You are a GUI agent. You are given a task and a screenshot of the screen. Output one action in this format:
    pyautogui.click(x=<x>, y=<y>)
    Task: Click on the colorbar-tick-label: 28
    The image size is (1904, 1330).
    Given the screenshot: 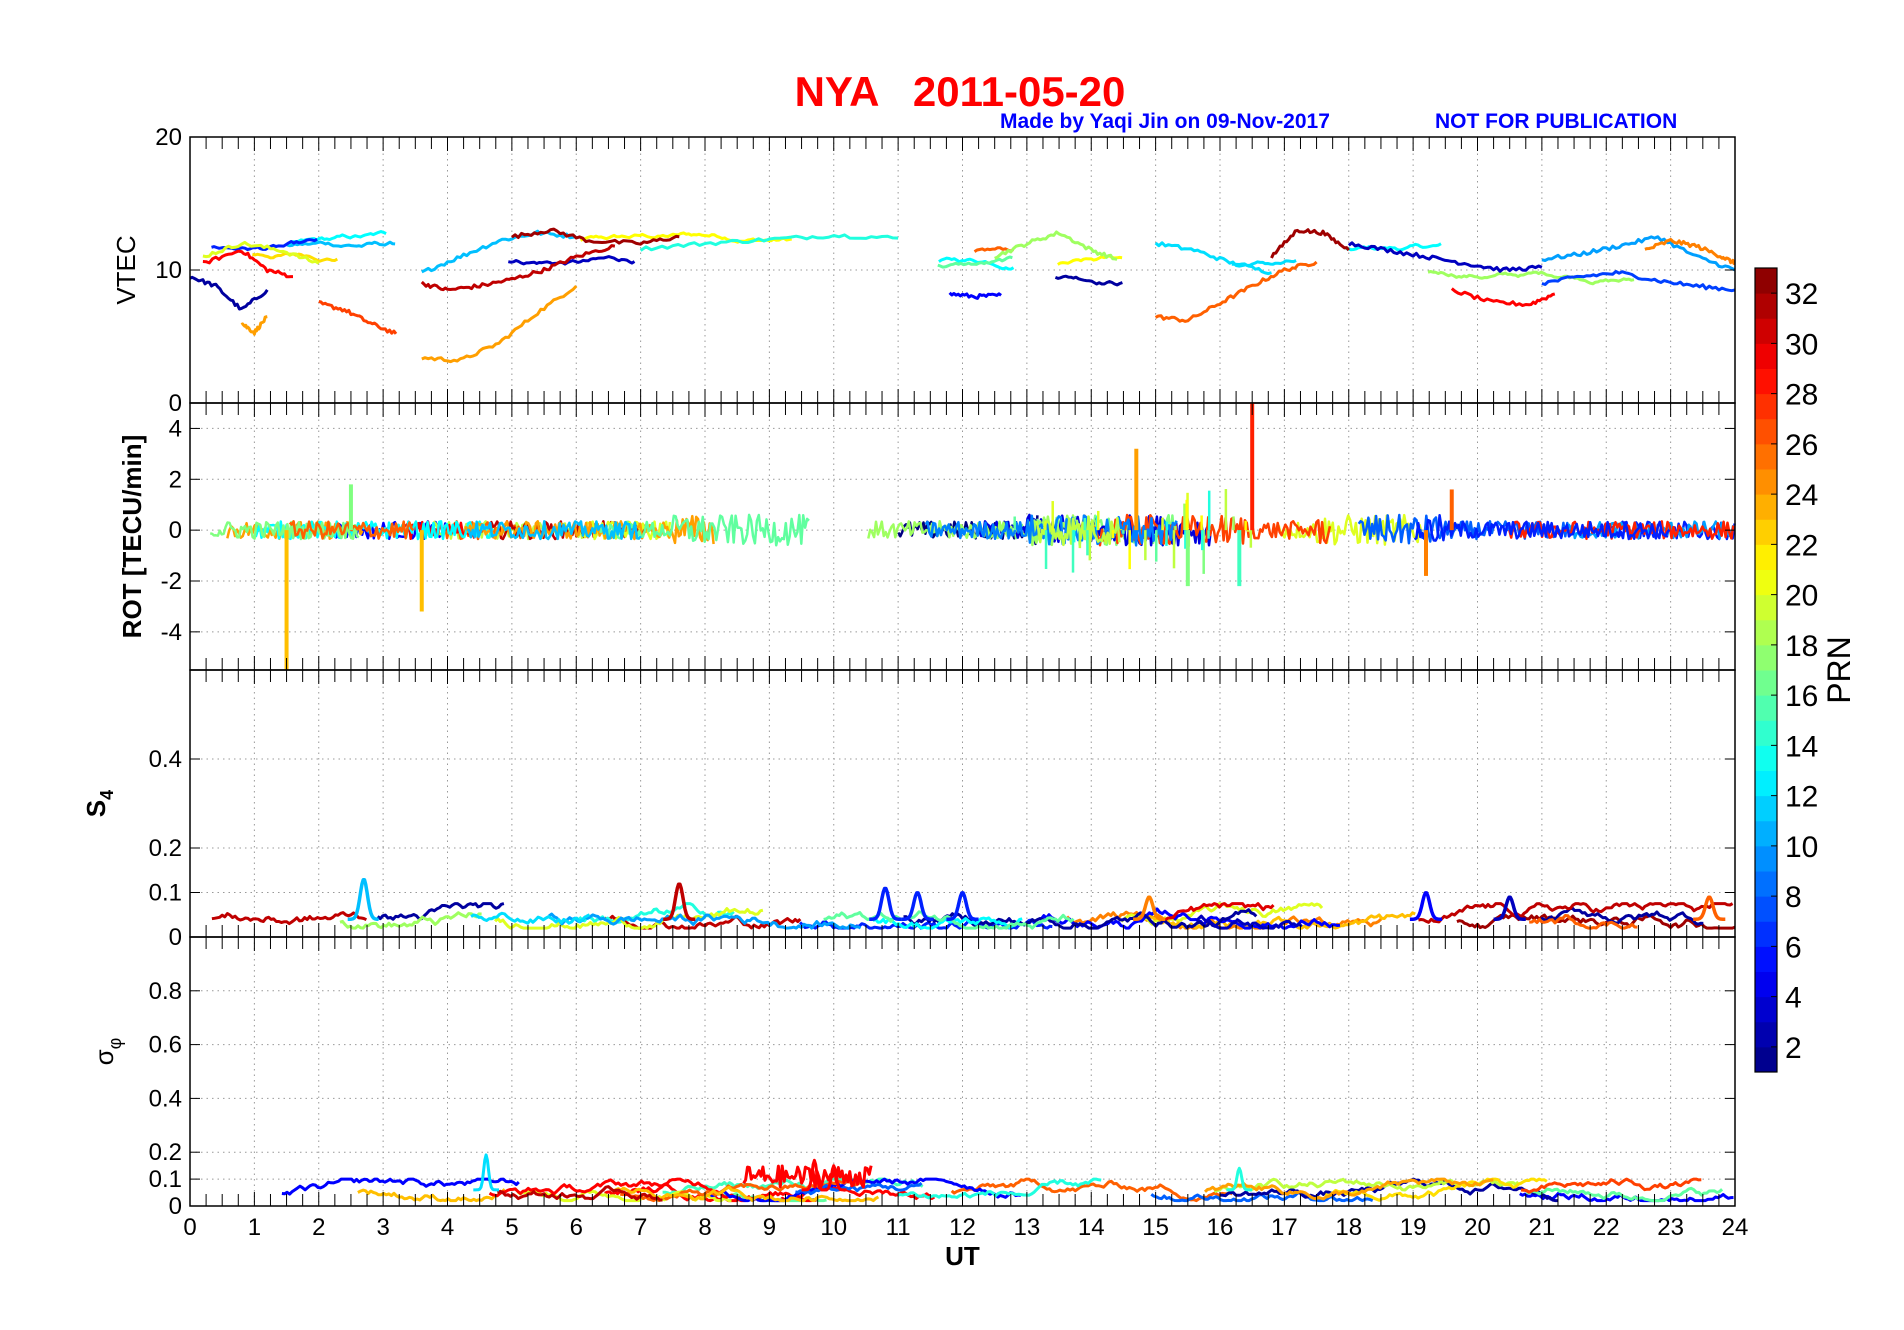 What is the action you would take?
    pyautogui.click(x=1801, y=395)
    